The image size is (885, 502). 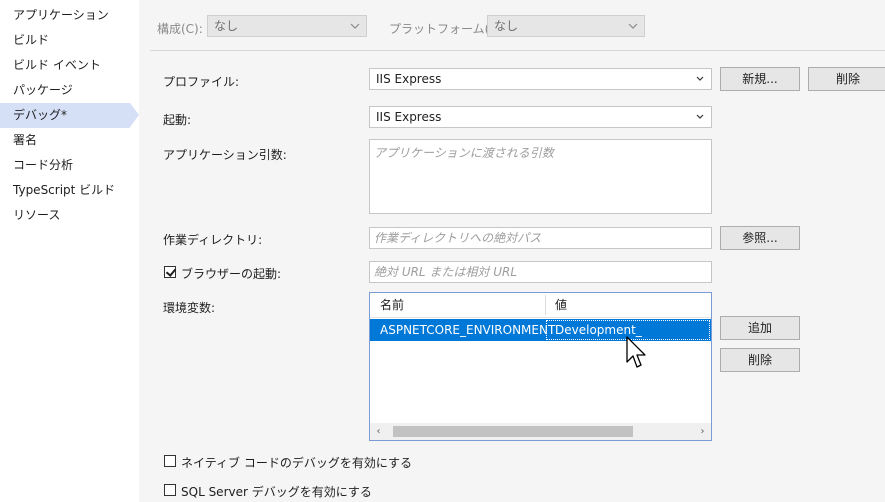 I want to click on column-header-name: 名前, so click(x=457, y=305).